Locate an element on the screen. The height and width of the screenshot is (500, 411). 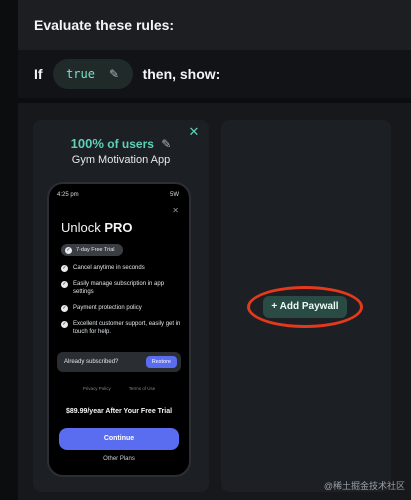
status-signal: 5W is located at coordinates (174, 195).